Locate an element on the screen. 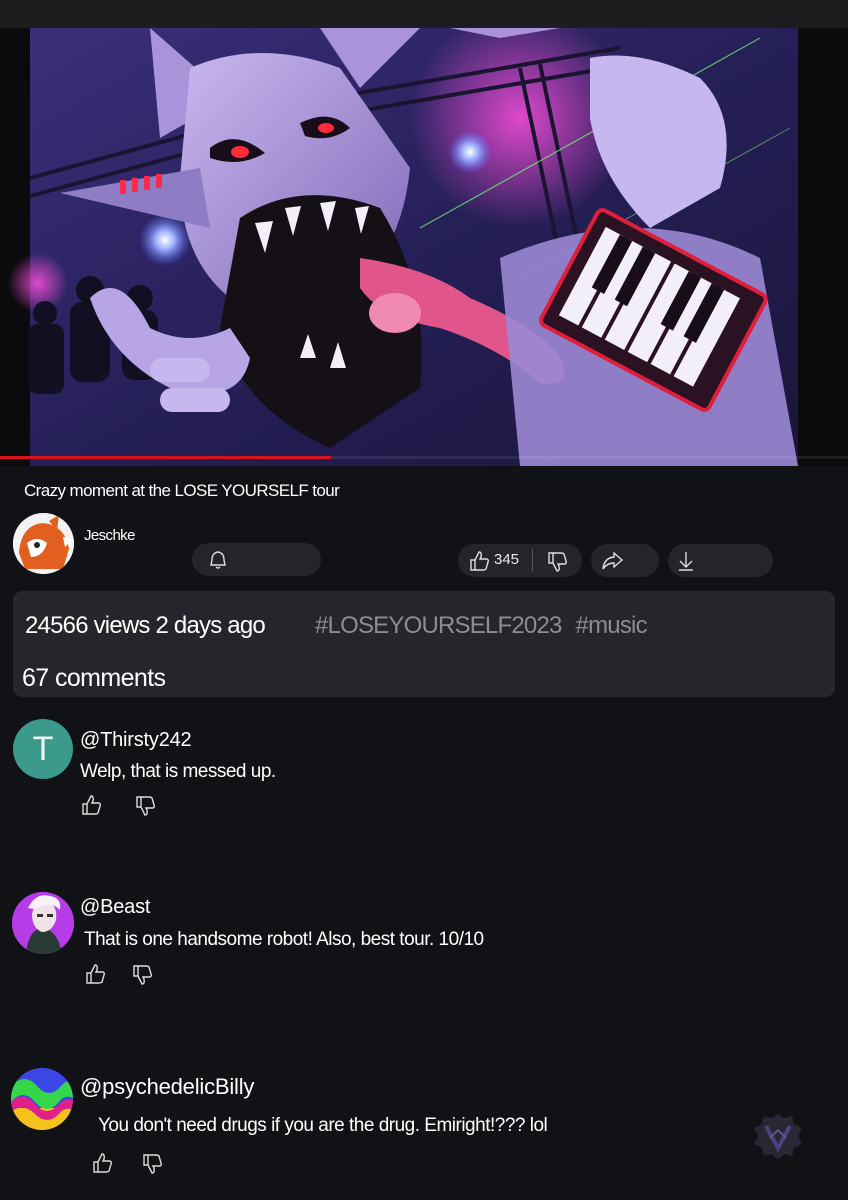  hashtags: #LOSEYOURSELF2023 #music is located at coordinates (488, 626).